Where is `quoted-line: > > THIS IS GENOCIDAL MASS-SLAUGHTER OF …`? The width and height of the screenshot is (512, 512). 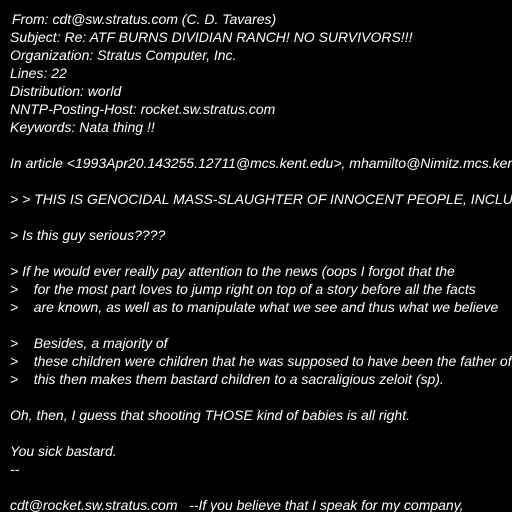
quoted-line: > > THIS IS GENOCIDAL MASS-SLAUGHTER OF … is located at coordinates (261, 199).